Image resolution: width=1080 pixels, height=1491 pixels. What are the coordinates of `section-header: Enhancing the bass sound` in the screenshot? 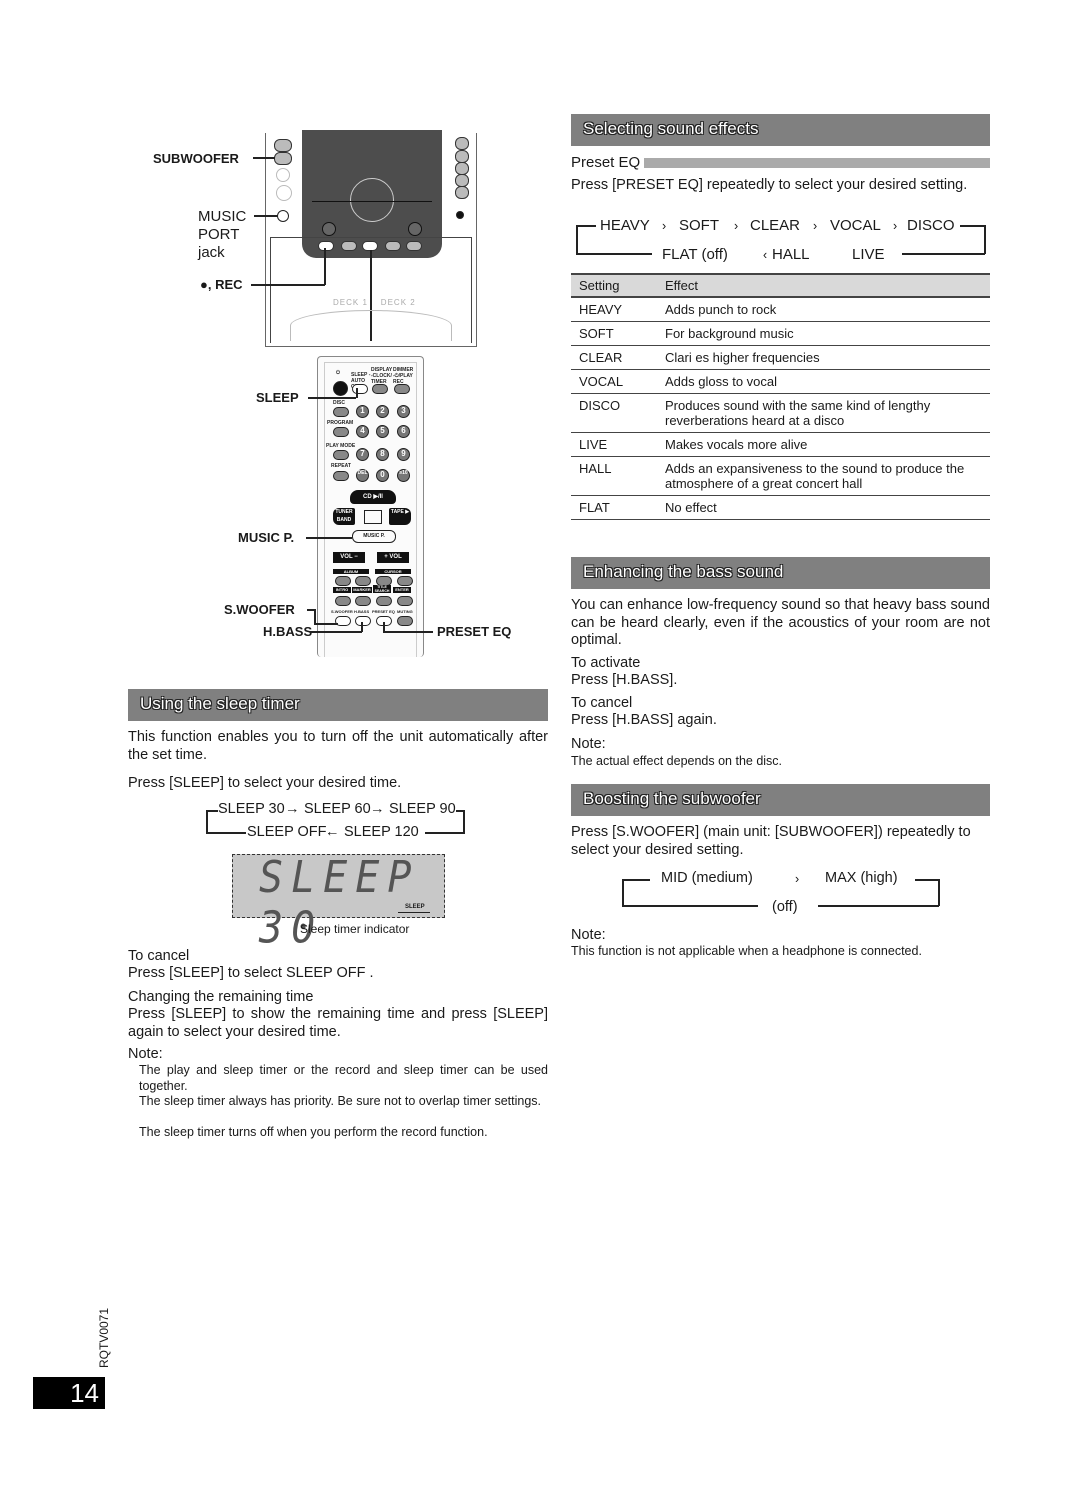 It's located at (780, 573).